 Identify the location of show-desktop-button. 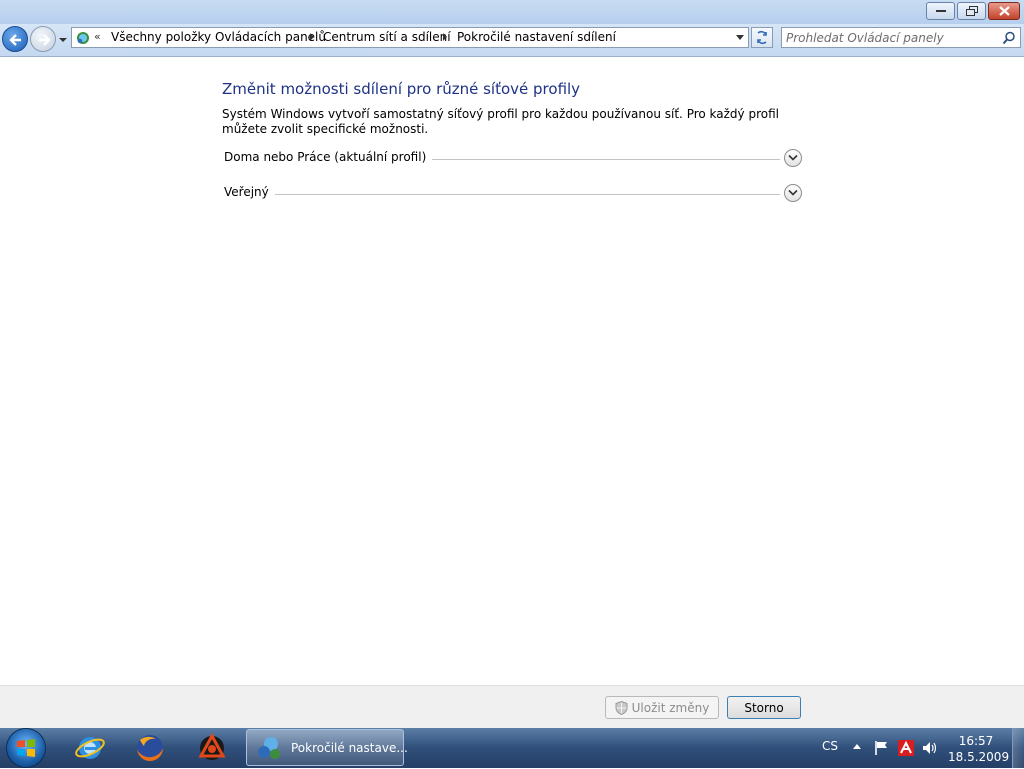
(1018, 748).